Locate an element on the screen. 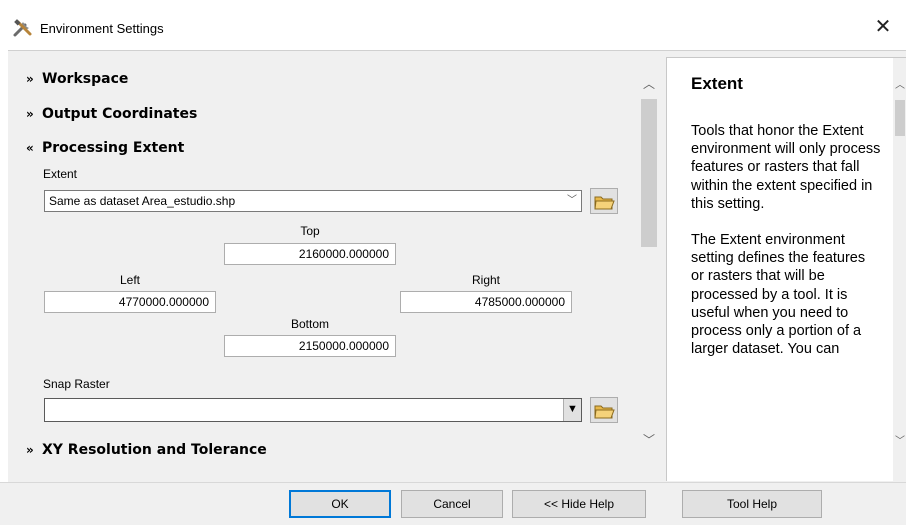 The image size is (906, 525). extent-dropdown: Same as dataset Area_estudio.shp ﹀ is located at coordinates (313, 201).